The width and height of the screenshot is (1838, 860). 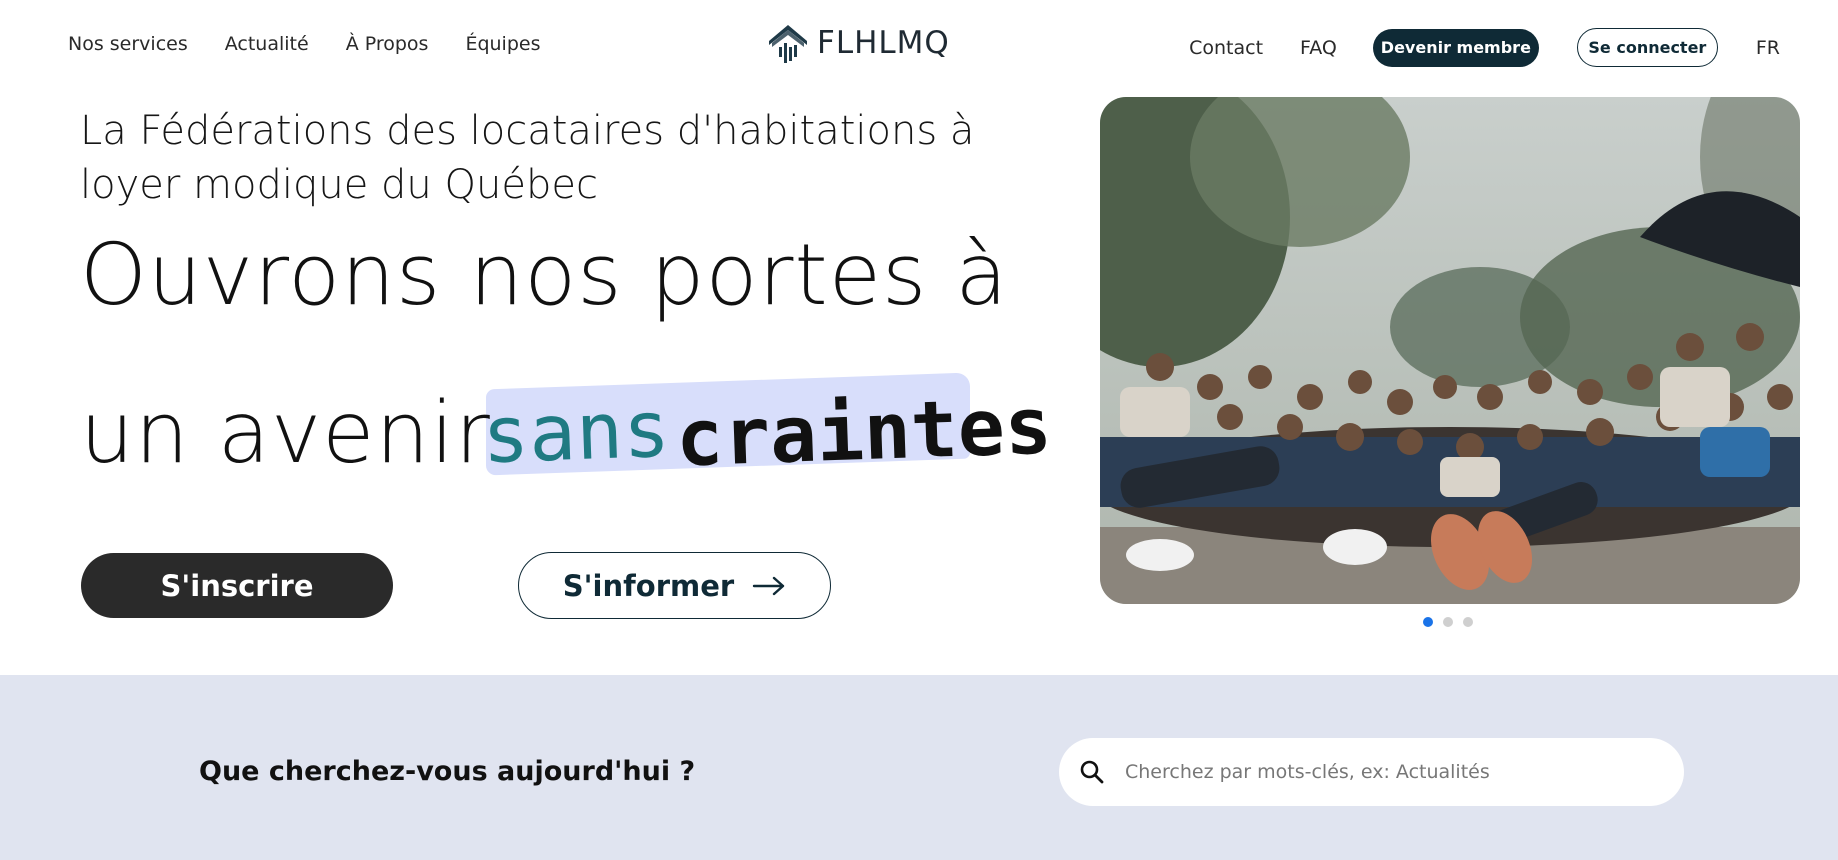 What do you see at coordinates (1318, 48) in the screenshot?
I see `nav-faq: FAQ` at bounding box center [1318, 48].